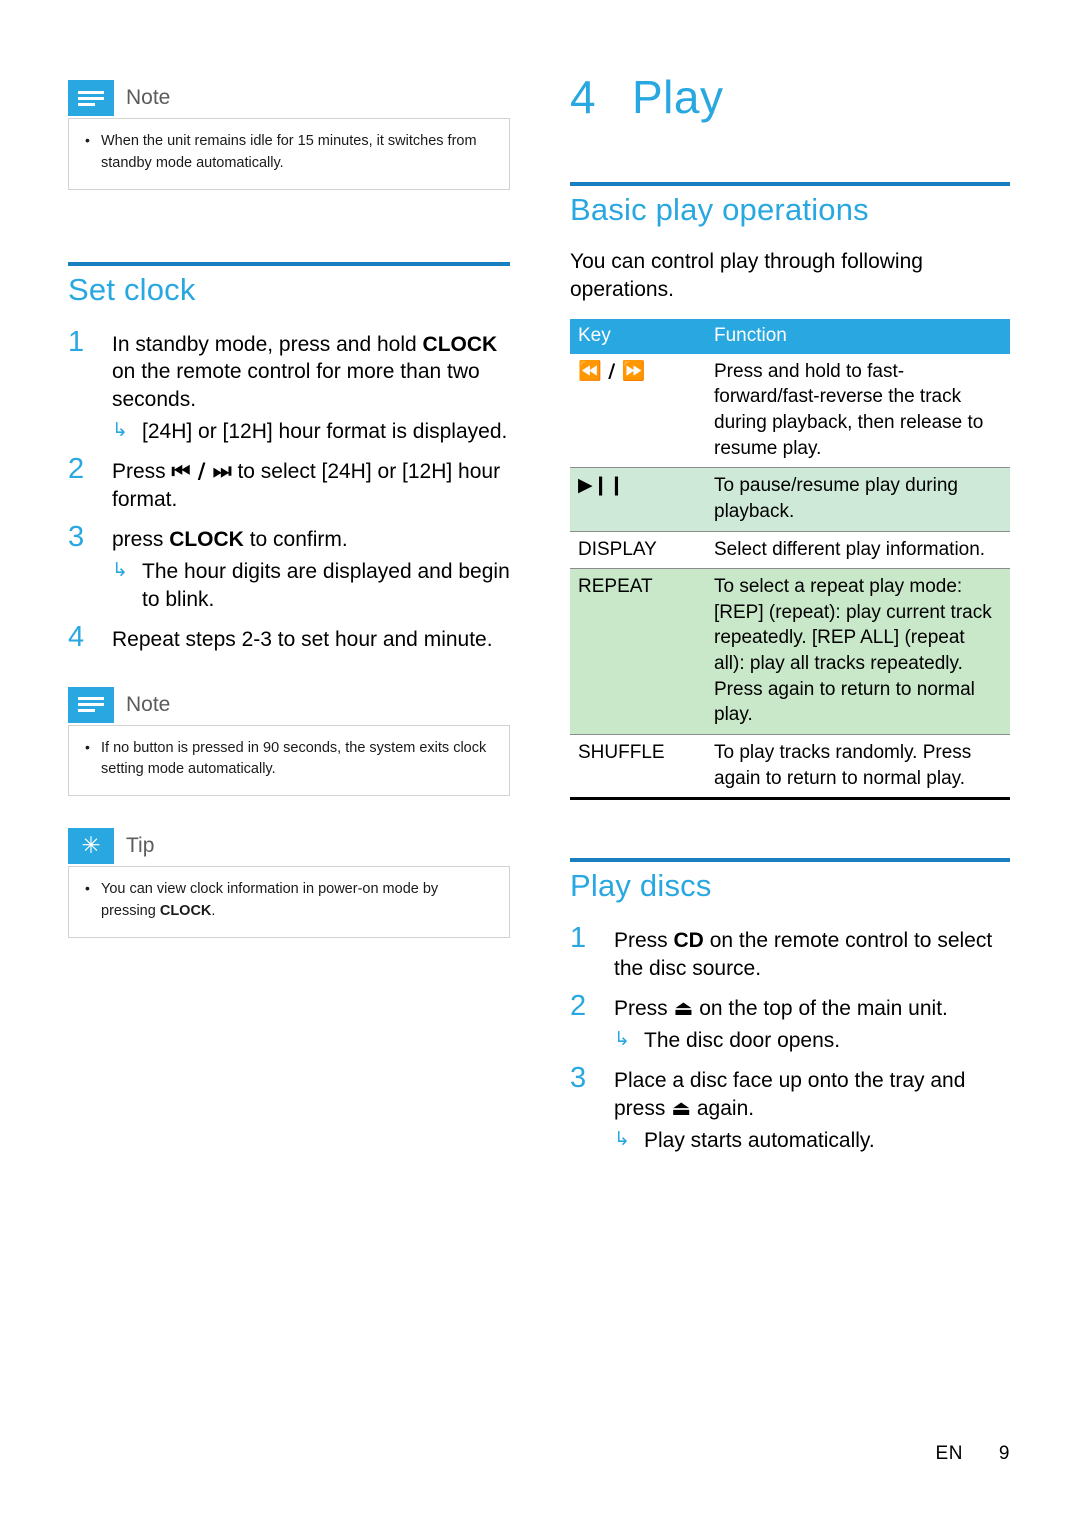 This screenshot has width=1080, height=1527. I want to click on basic-play-heading: Basic play operations, so click(719, 209).